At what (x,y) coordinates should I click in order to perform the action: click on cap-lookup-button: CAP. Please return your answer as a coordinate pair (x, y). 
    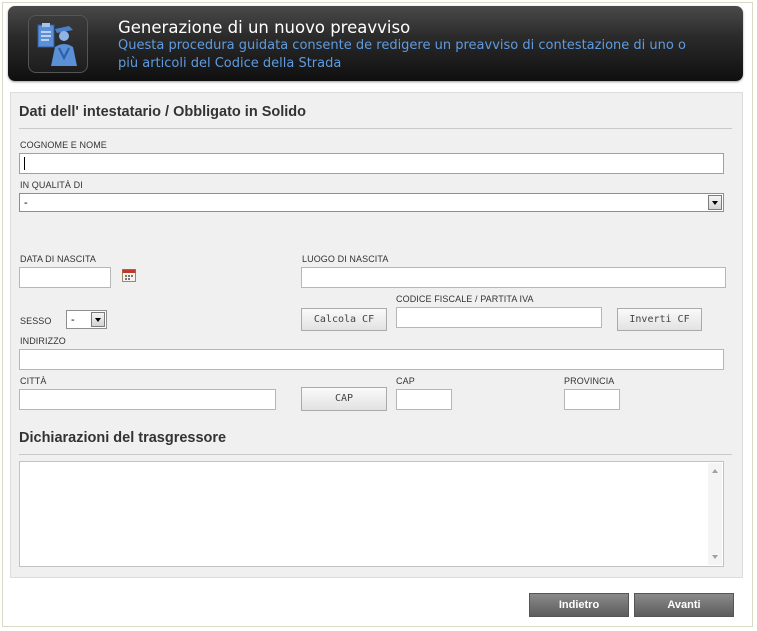
    Looking at the image, I should click on (344, 399).